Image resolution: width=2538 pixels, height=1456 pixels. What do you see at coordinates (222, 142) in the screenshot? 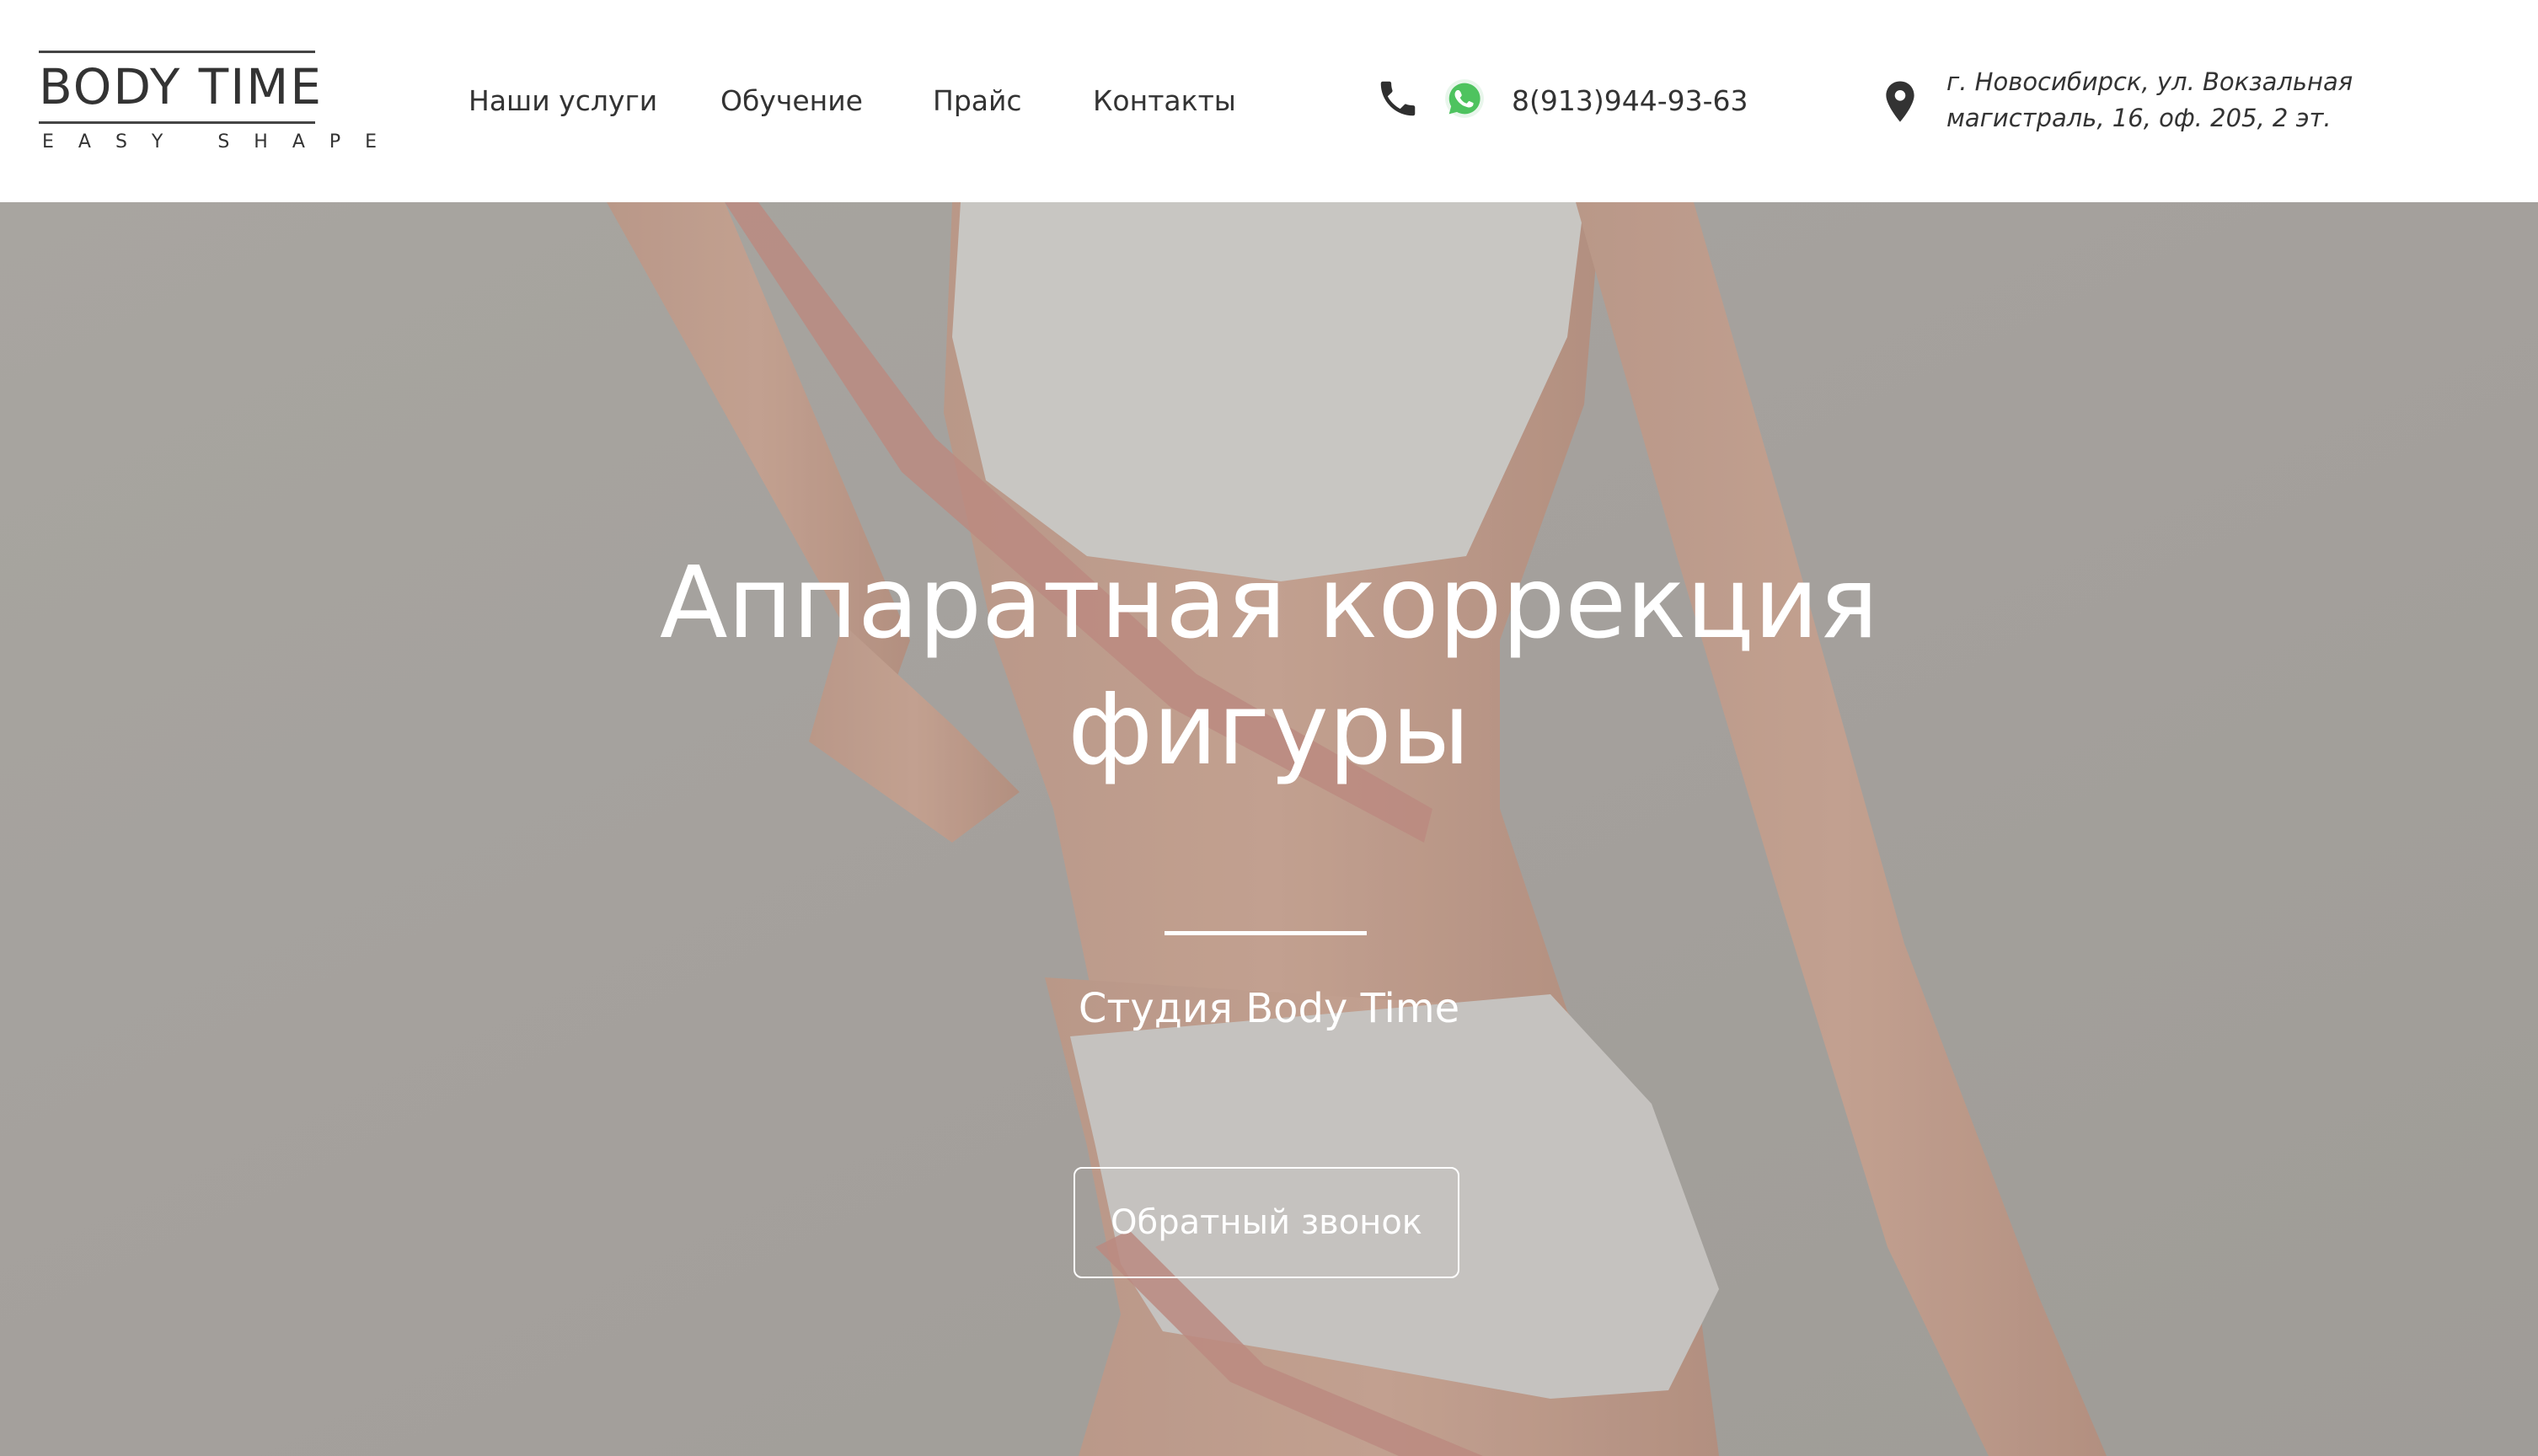
I see `logo-tagline: EASY SHAPE` at bounding box center [222, 142].